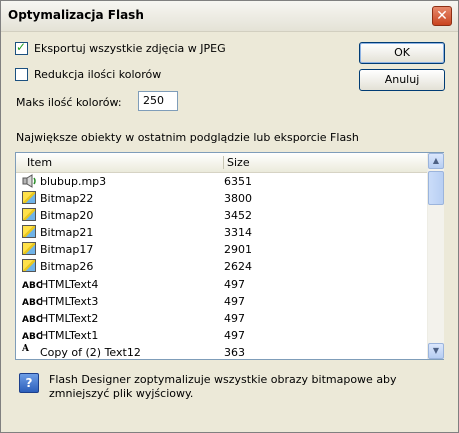 This screenshot has height=433, width=459. Describe the element at coordinates (238, 199) in the screenshot. I see `item-size: 3800` at that location.